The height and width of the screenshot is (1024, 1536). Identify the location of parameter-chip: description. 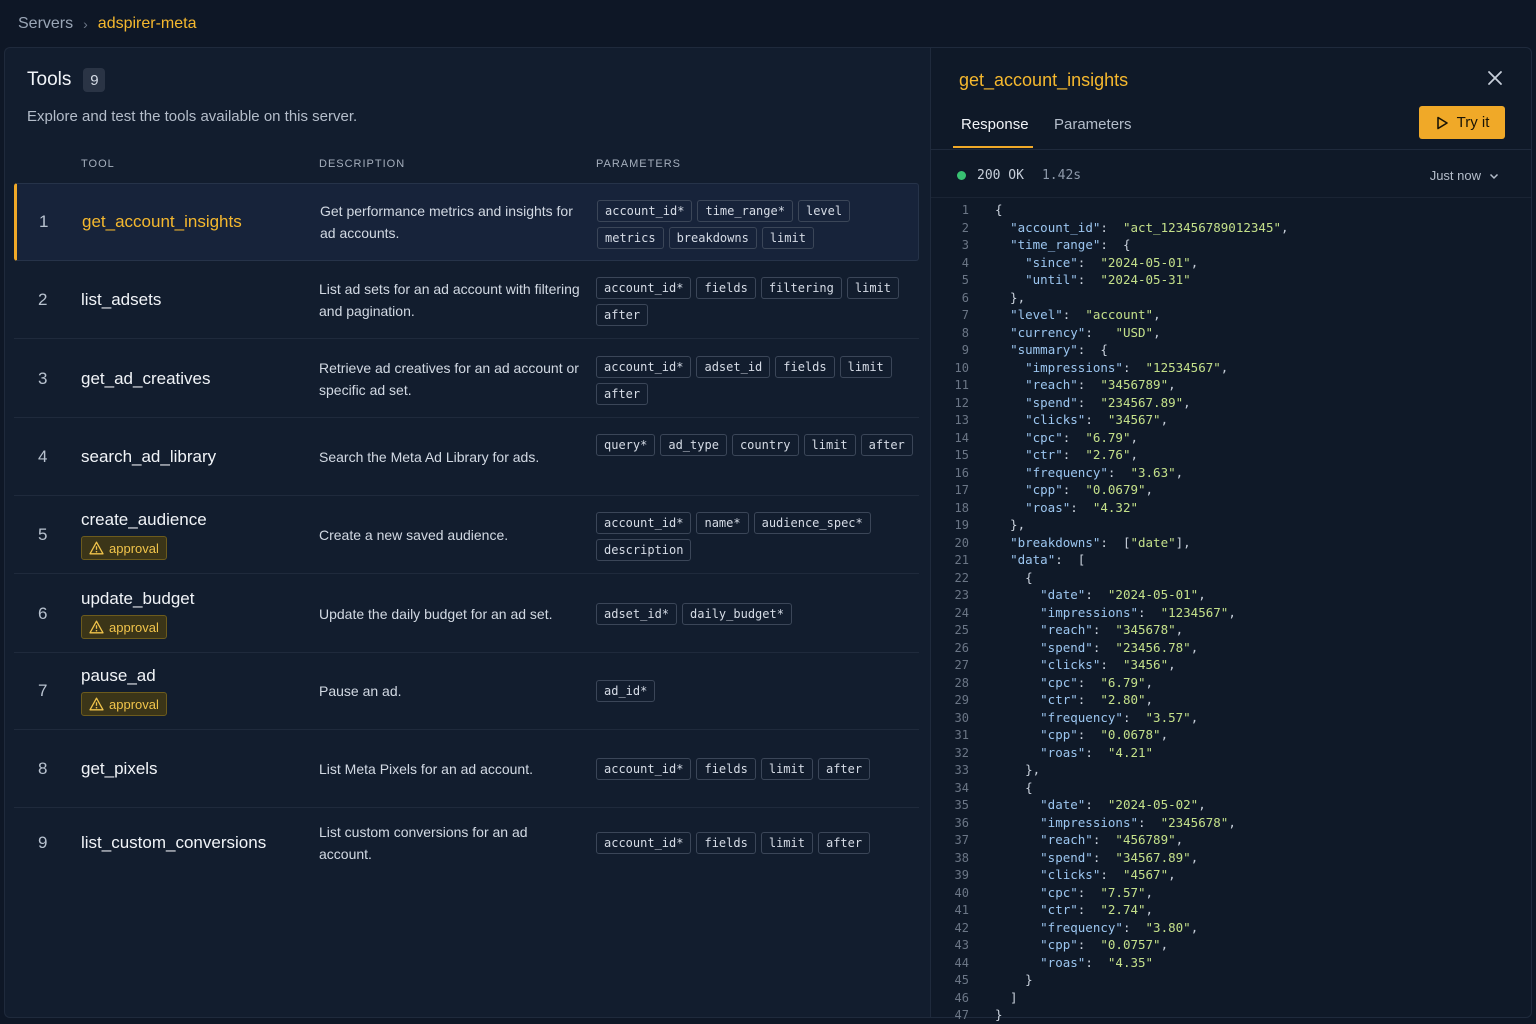
(644, 549).